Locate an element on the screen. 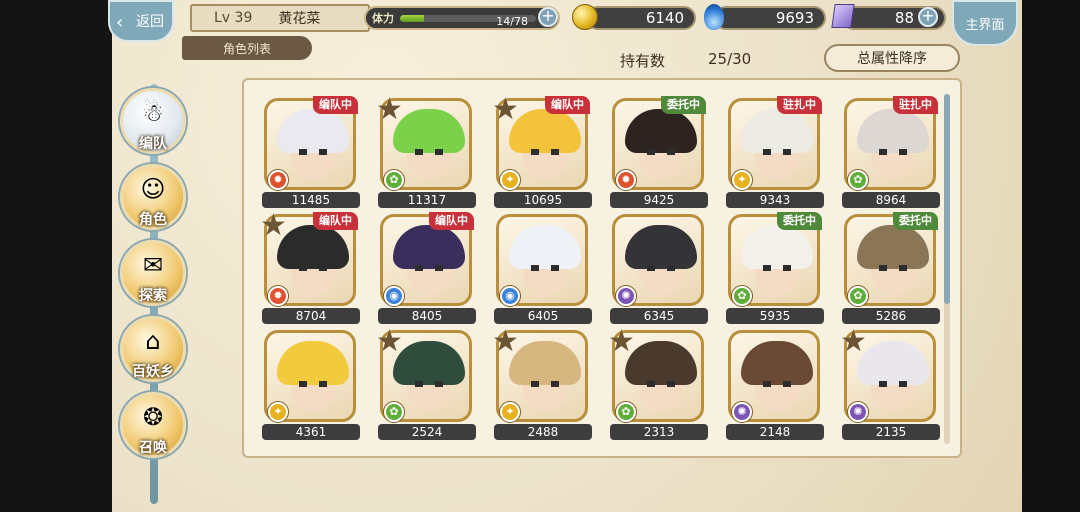  sort-button: 总属性降序 is located at coordinates (892, 58).